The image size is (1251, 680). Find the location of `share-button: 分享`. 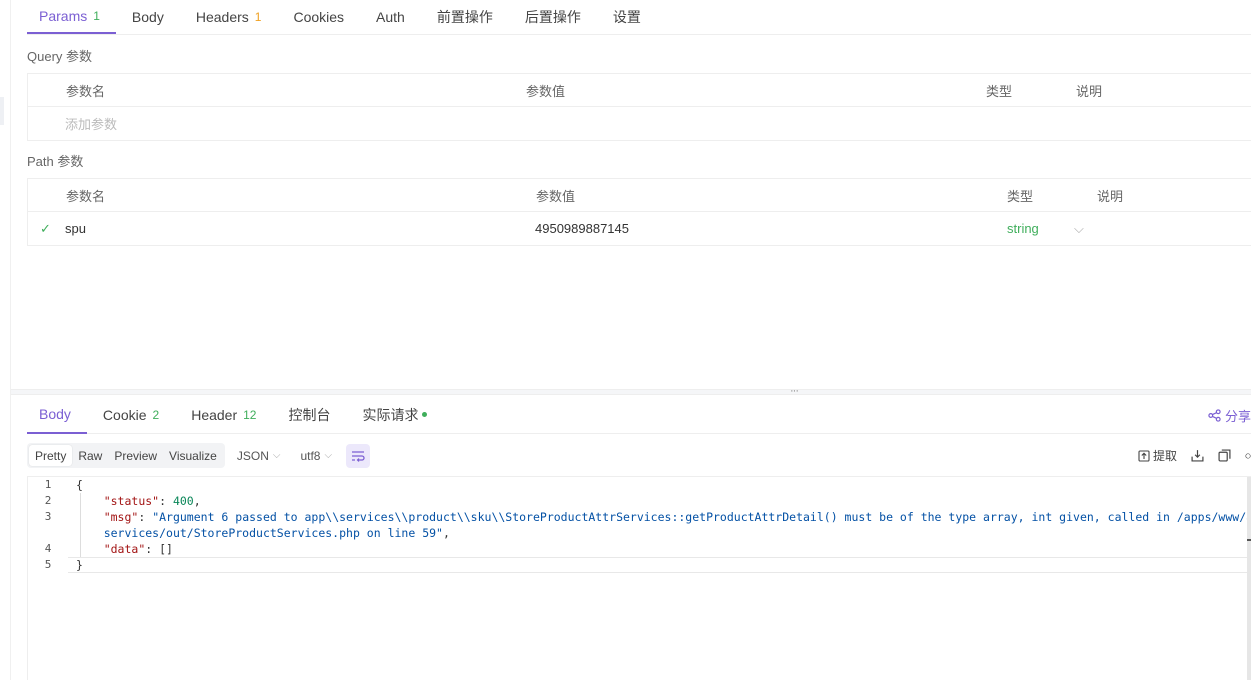

share-button: 分享 is located at coordinates (1229, 415).